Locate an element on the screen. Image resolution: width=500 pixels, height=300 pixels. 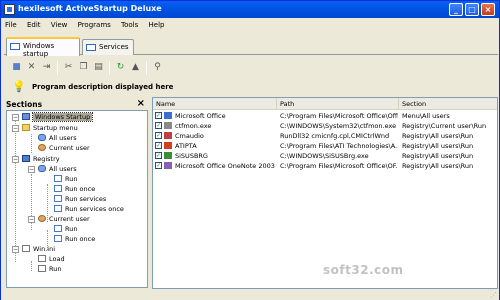
tree-line is located at coordinates (31, 266).